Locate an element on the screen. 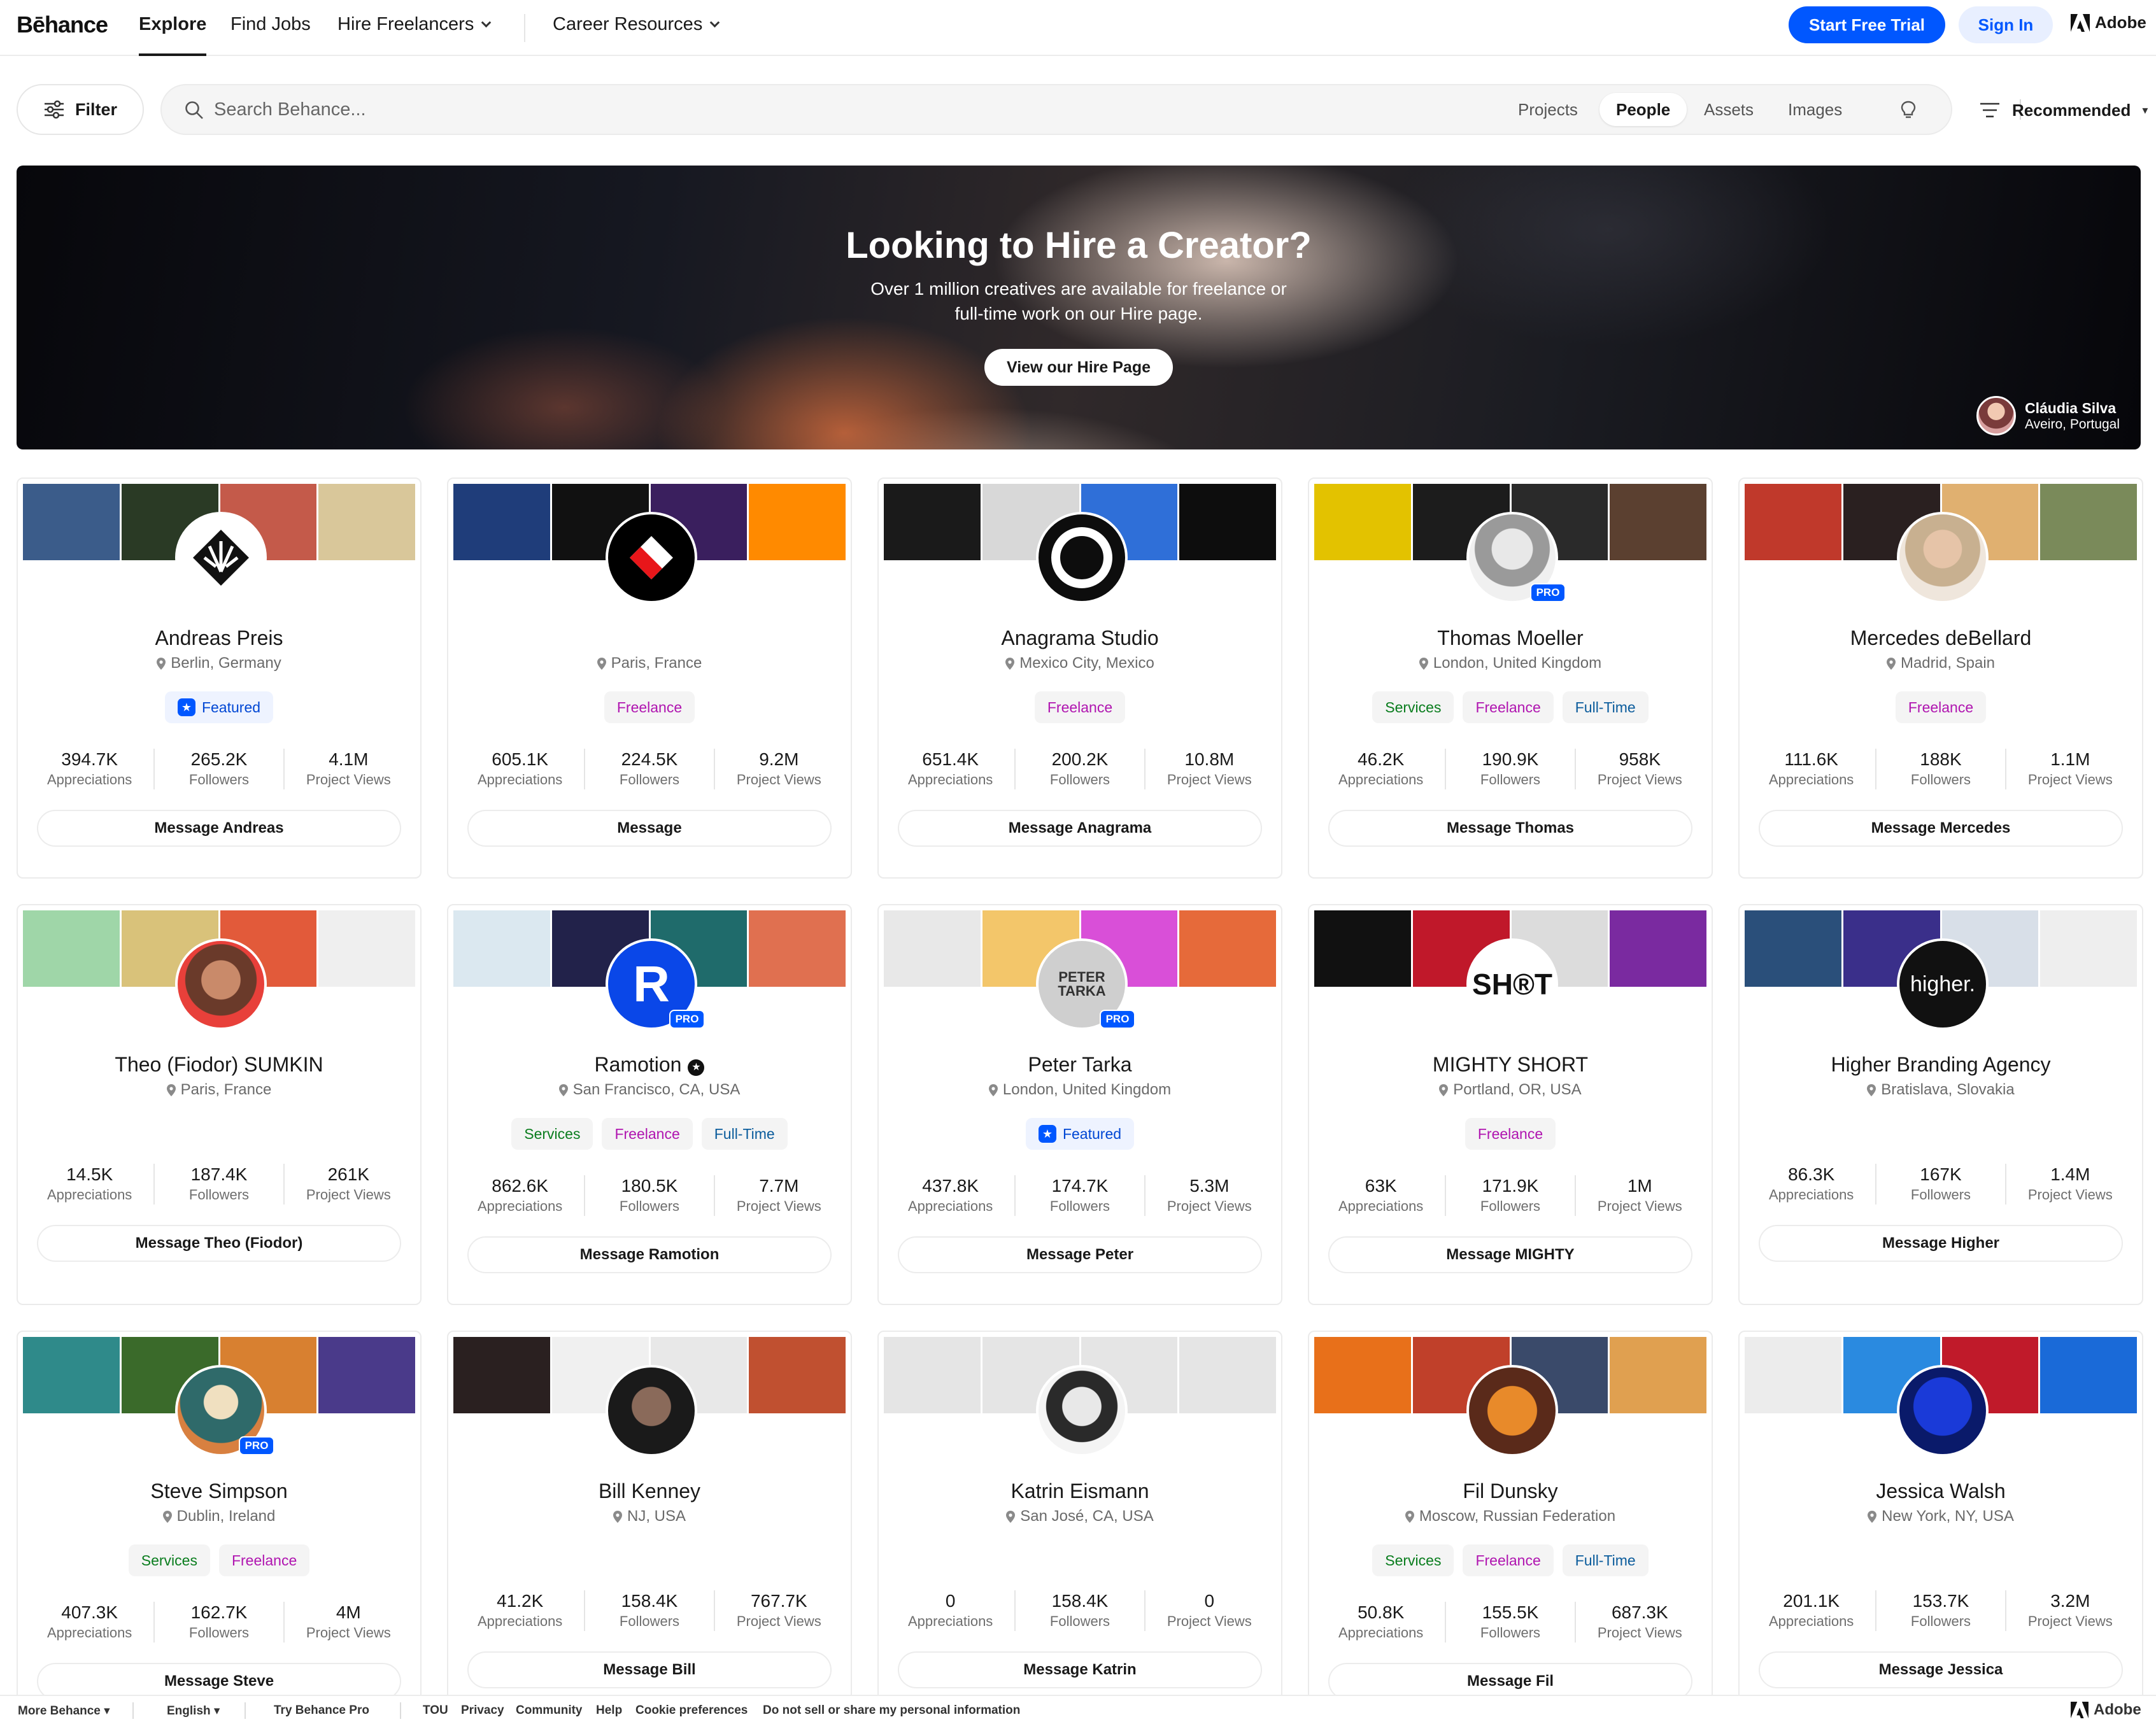  footer-link-community: Community is located at coordinates (549, 1711).